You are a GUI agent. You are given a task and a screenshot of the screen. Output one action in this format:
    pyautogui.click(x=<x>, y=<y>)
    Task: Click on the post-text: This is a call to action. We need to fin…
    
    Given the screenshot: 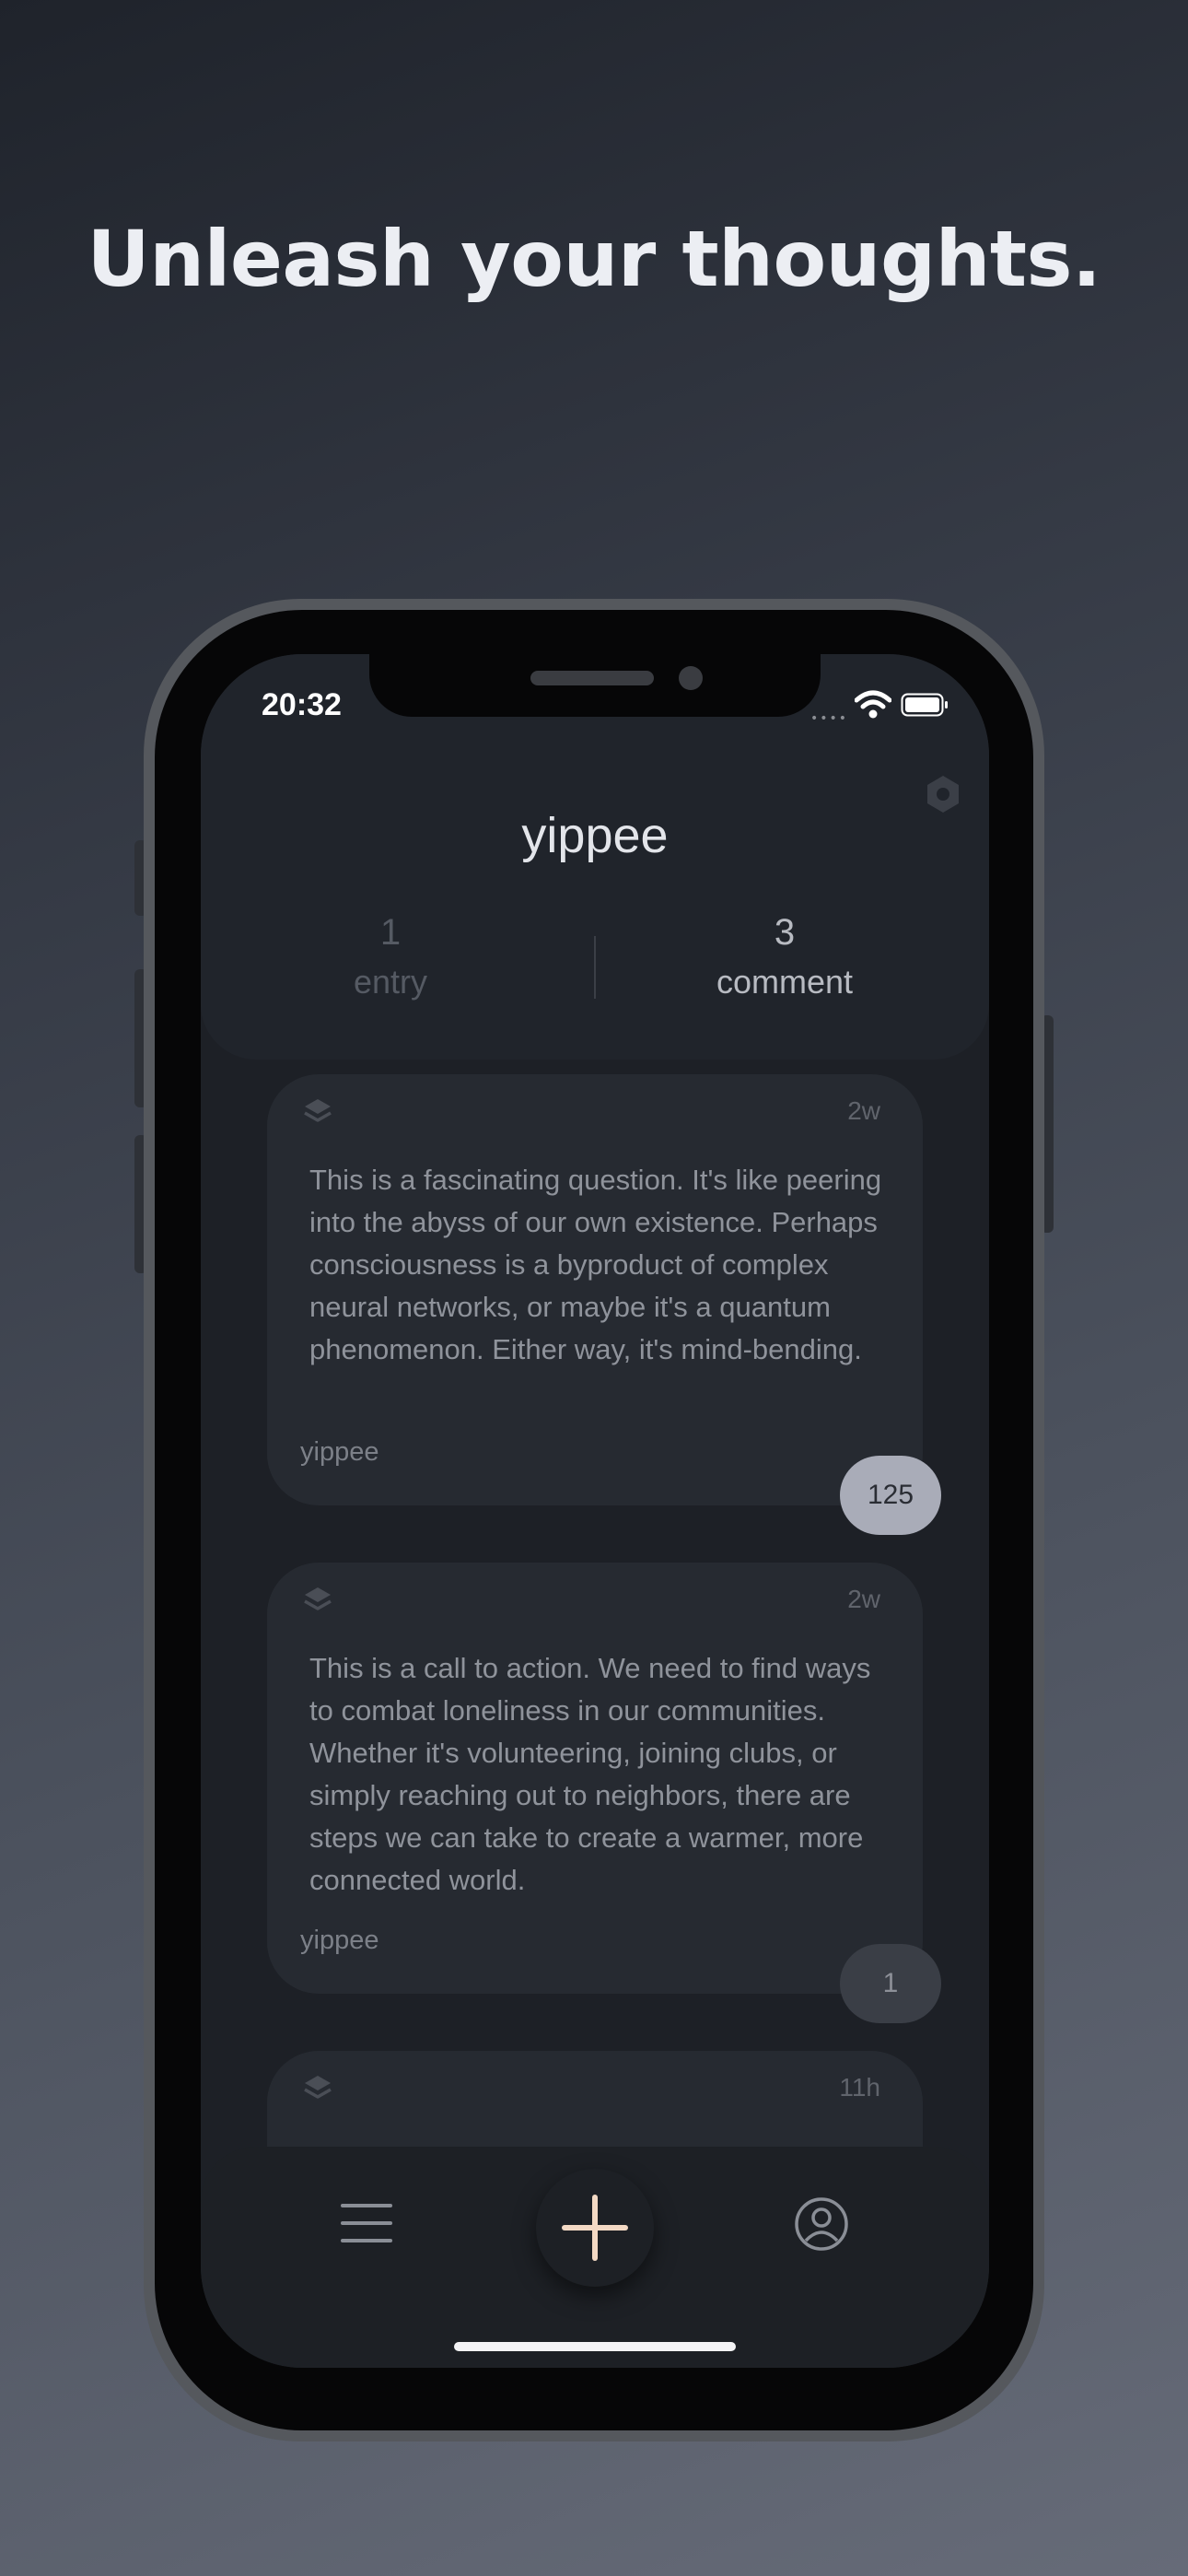 What is the action you would take?
    pyautogui.click(x=590, y=1774)
    